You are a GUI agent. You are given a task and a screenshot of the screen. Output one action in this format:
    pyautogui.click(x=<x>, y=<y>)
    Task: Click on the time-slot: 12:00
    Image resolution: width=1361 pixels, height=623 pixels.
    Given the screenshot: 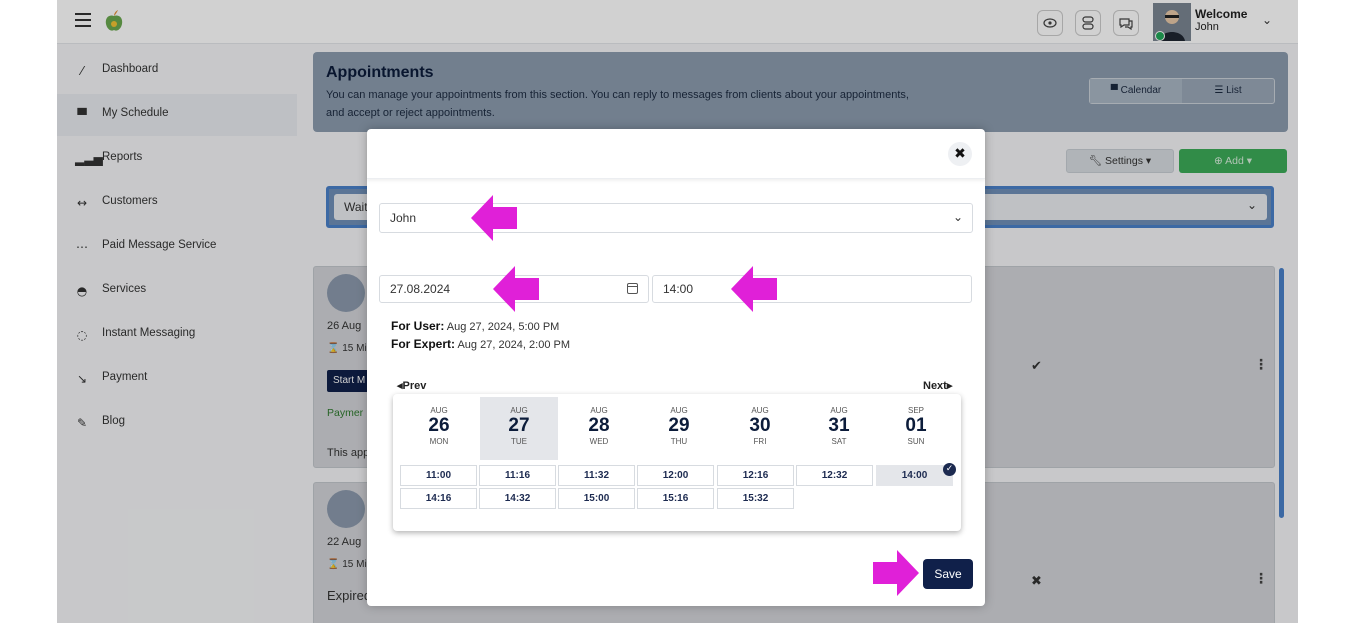 What is the action you would take?
    pyautogui.click(x=675, y=475)
    